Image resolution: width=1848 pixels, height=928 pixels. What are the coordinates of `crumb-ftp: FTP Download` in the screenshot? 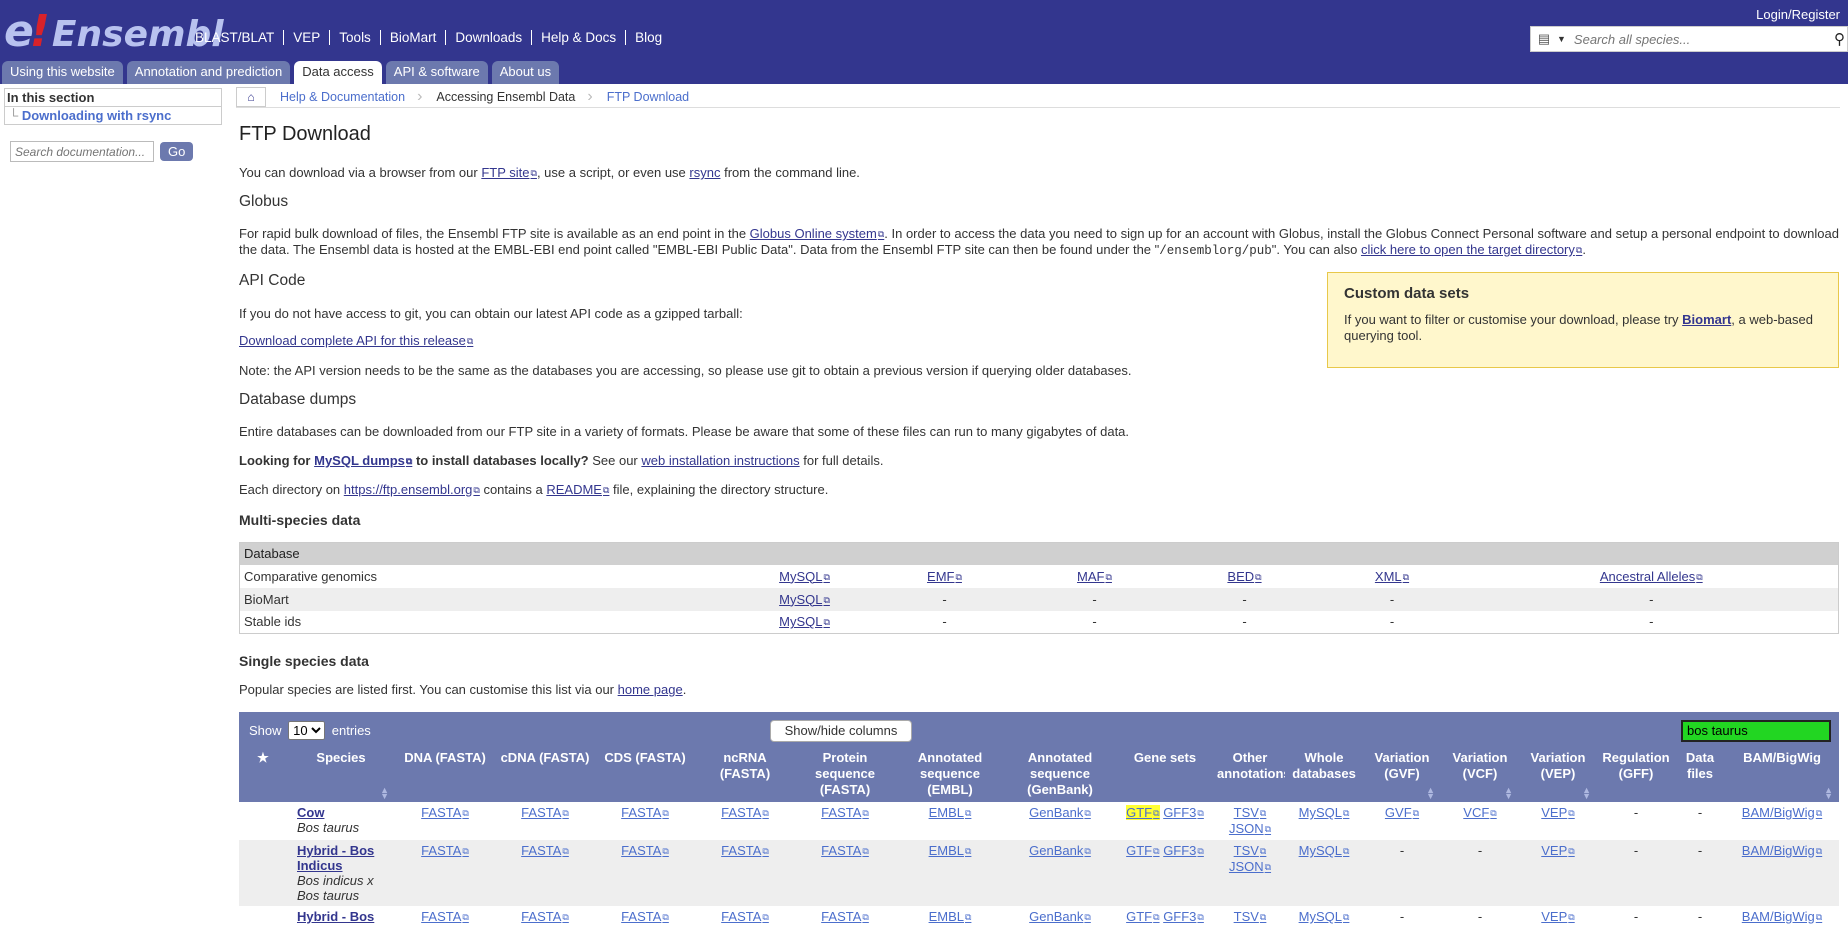 It's located at (647, 97).